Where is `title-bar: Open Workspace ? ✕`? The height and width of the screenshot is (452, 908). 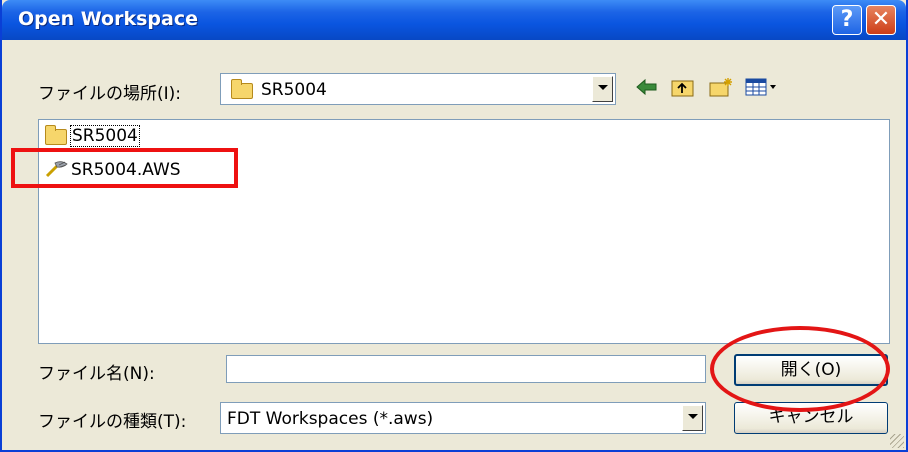
title-bar: Open Workspace ? ✕ is located at coordinates (454, 20).